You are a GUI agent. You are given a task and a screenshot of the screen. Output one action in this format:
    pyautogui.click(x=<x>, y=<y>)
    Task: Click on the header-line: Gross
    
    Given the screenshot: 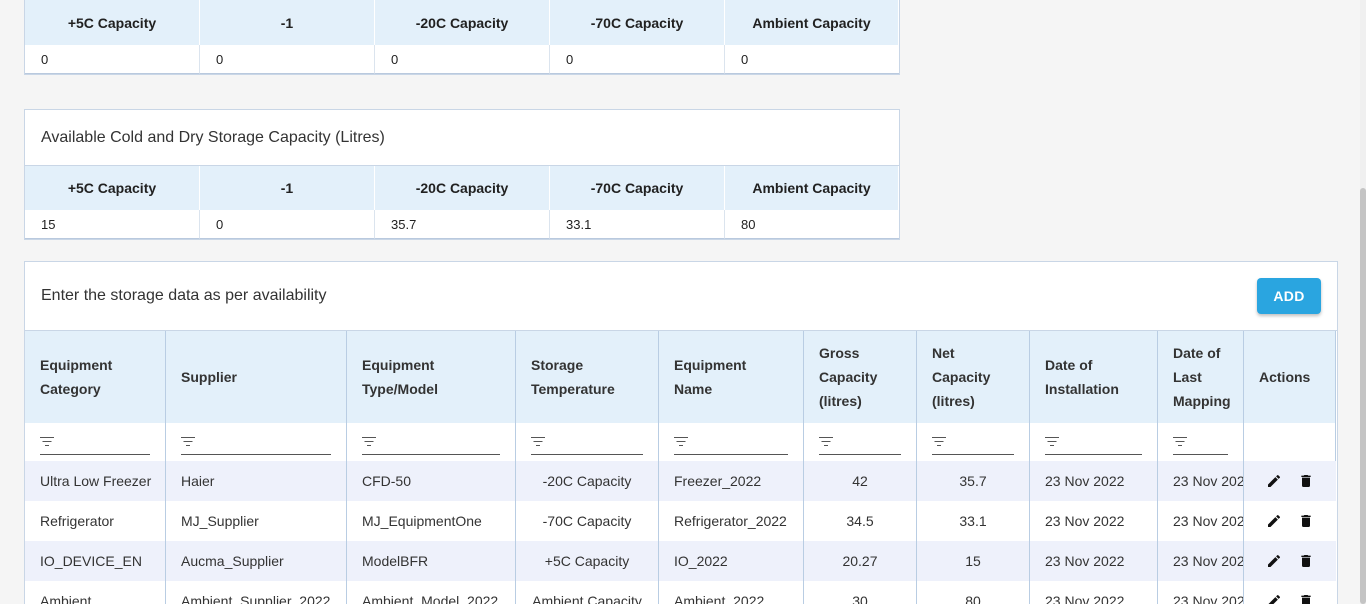 What is the action you would take?
    pyautogui.click(x=839, y=353)
    